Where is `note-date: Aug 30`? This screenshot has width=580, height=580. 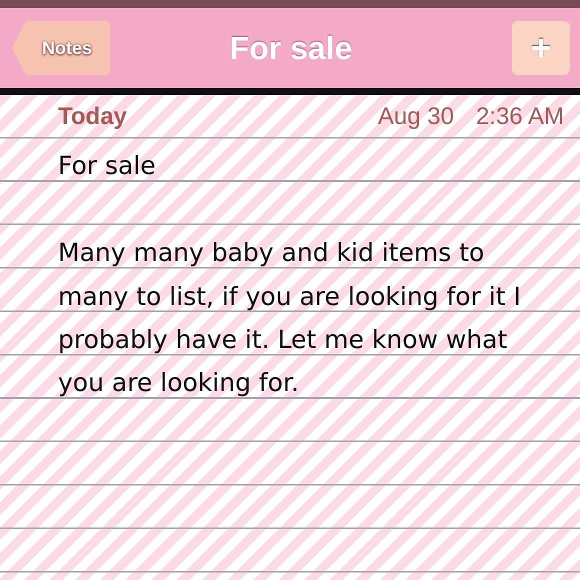 note-date: Aug 30 is located at coordinates (416, 116).